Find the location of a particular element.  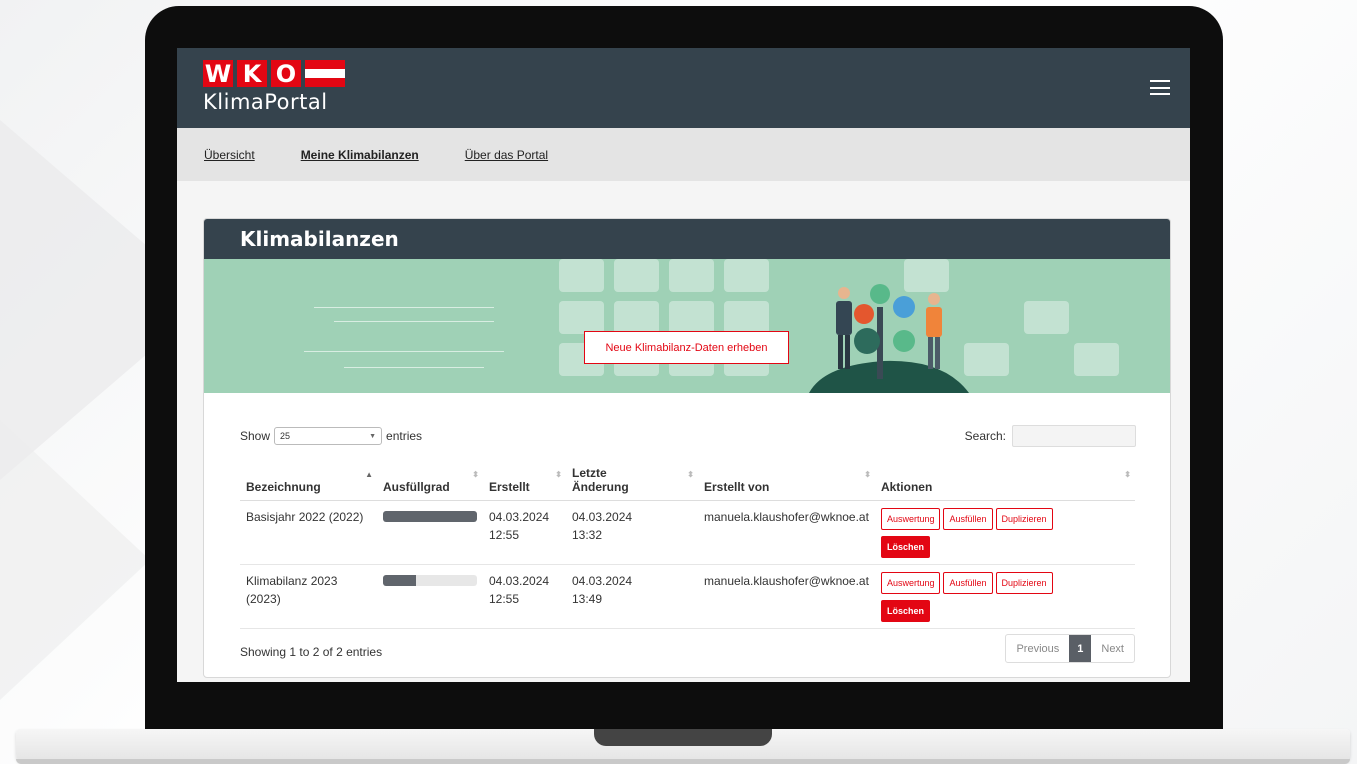

card-title: Klimabilanzen is located at coordinates (687, 239).